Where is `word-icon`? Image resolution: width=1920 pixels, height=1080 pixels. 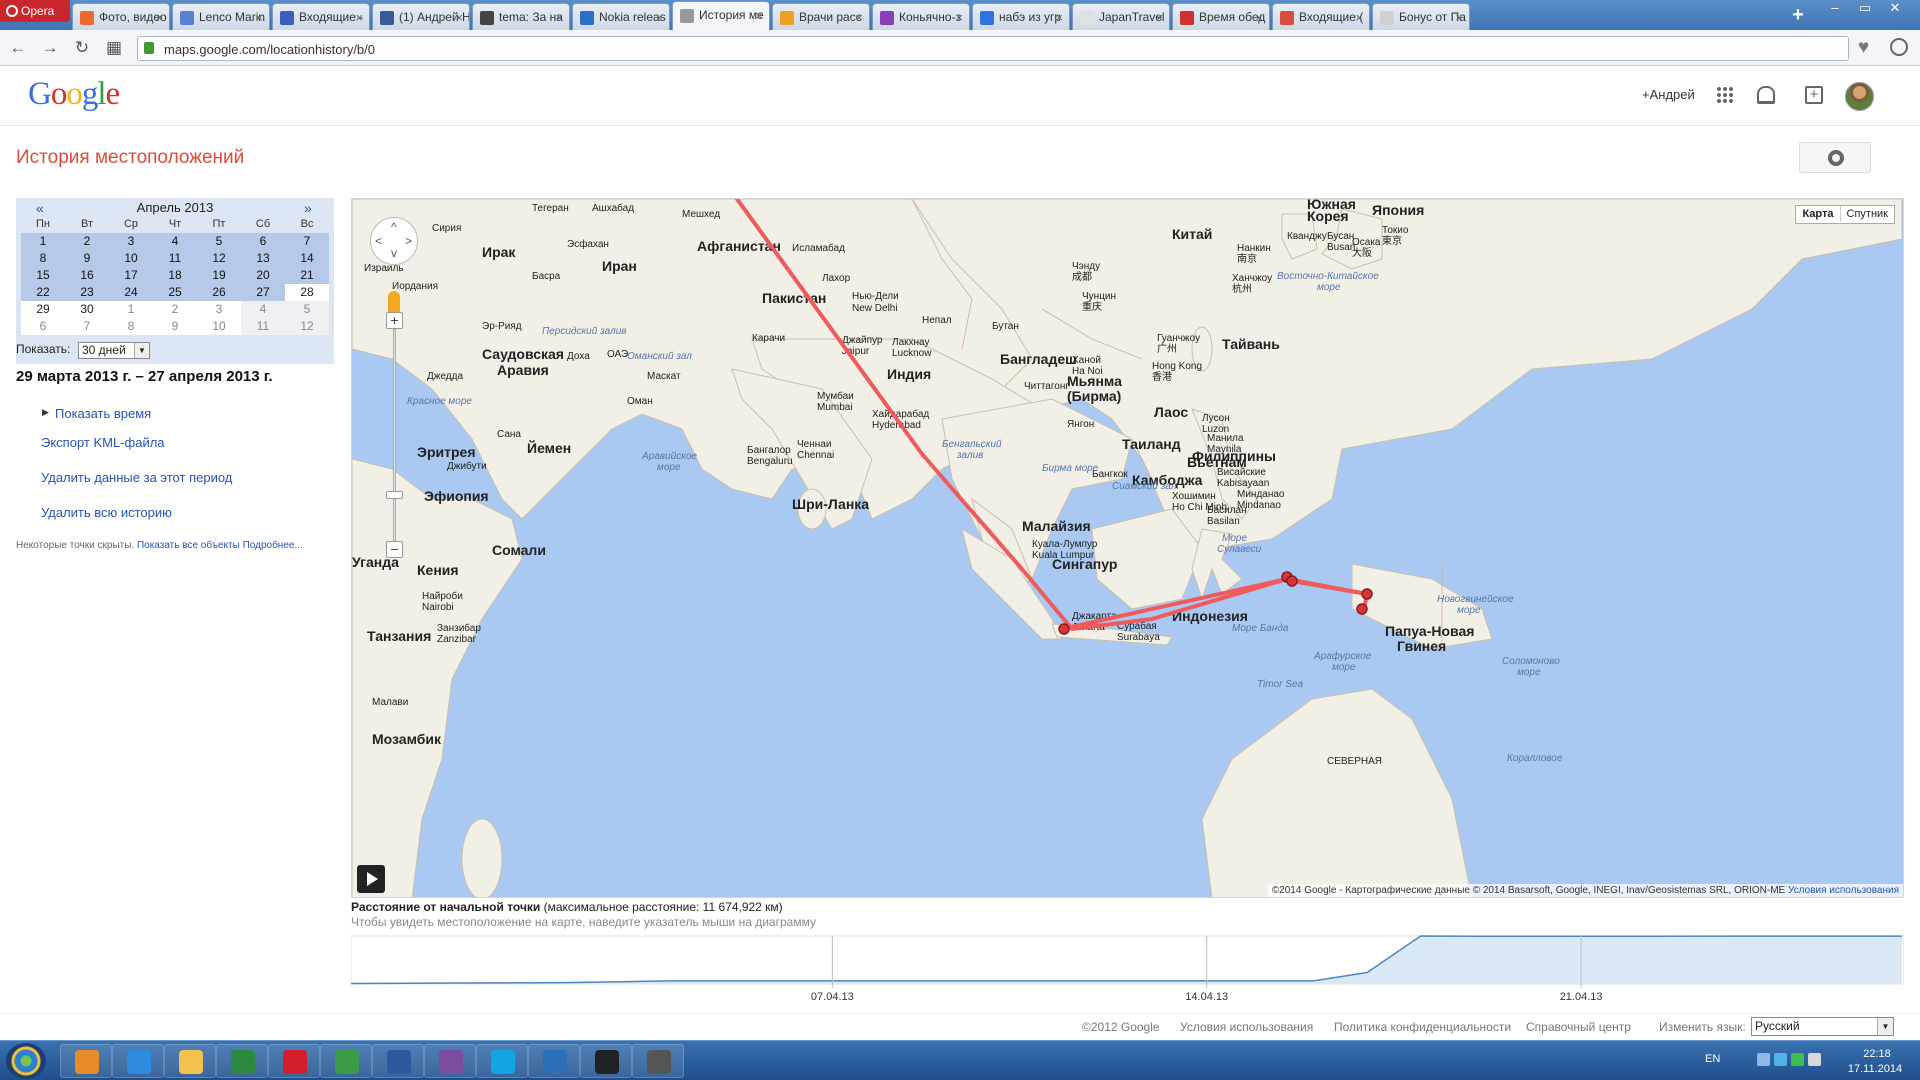 word-icon is located at coordinates (398, 1061).